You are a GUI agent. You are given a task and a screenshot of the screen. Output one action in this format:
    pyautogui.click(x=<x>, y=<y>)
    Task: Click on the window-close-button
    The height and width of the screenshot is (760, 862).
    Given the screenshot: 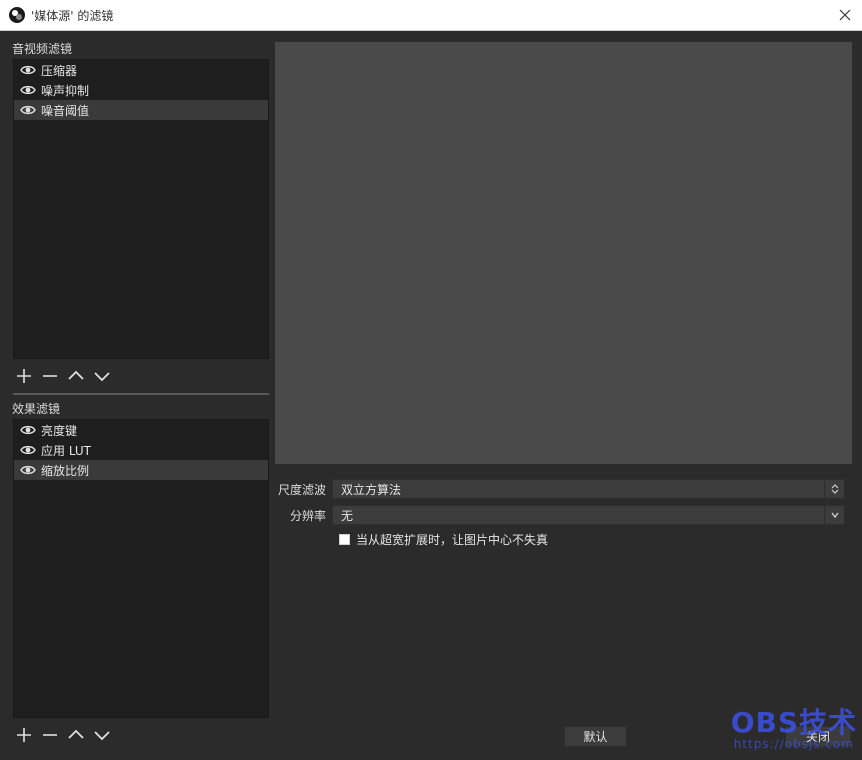 What is the action you would take?
    pyautogui.click(x=845, y=15)
    